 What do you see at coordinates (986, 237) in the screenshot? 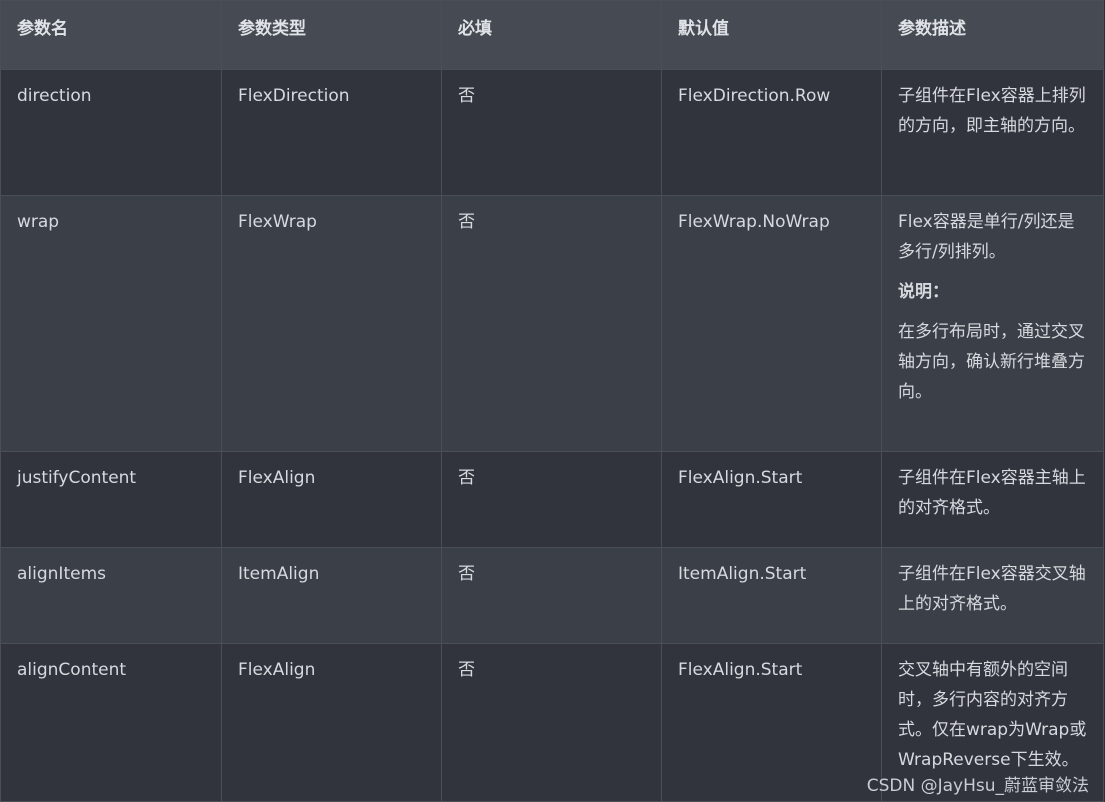
I see `description-text: Flex容器是单行/列还是多行/列排列。` at bounding box center [986, 237].